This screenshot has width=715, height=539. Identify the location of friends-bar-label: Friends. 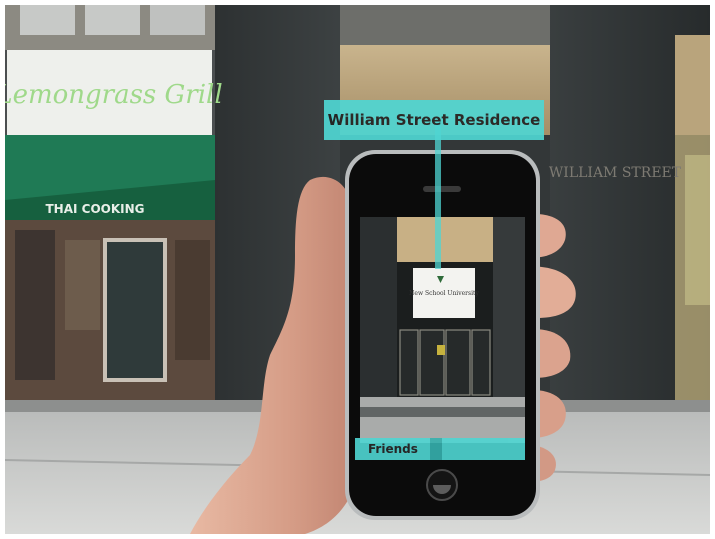
(393, 449).